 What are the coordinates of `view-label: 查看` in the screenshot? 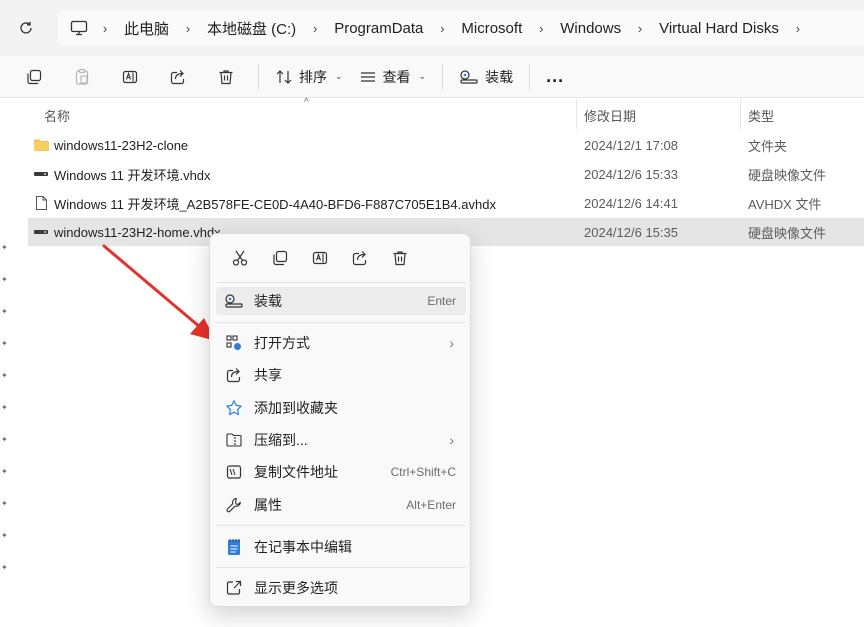 It's located at (396, 76).